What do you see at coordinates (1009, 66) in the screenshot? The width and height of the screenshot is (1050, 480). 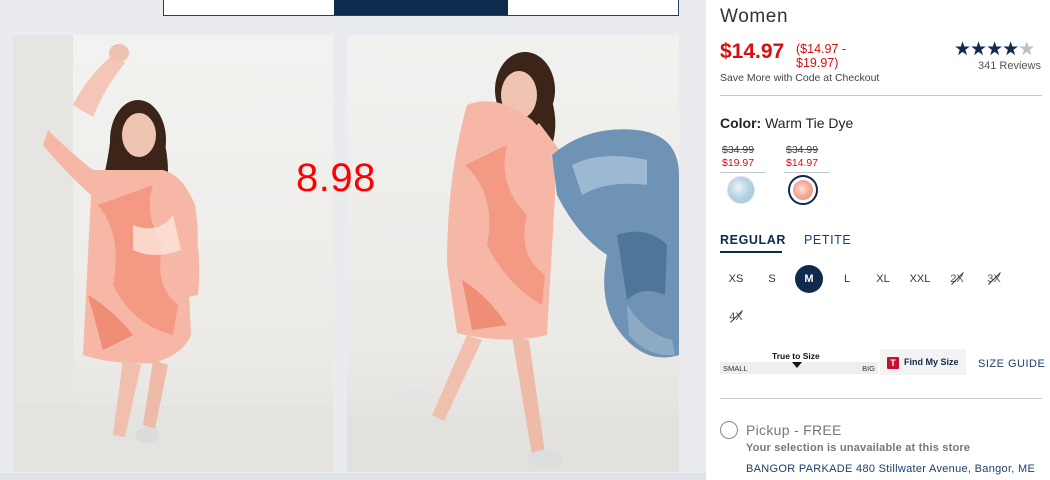 I see `reviews-link: 341 Reviews` at bounding box center [1009, 66].